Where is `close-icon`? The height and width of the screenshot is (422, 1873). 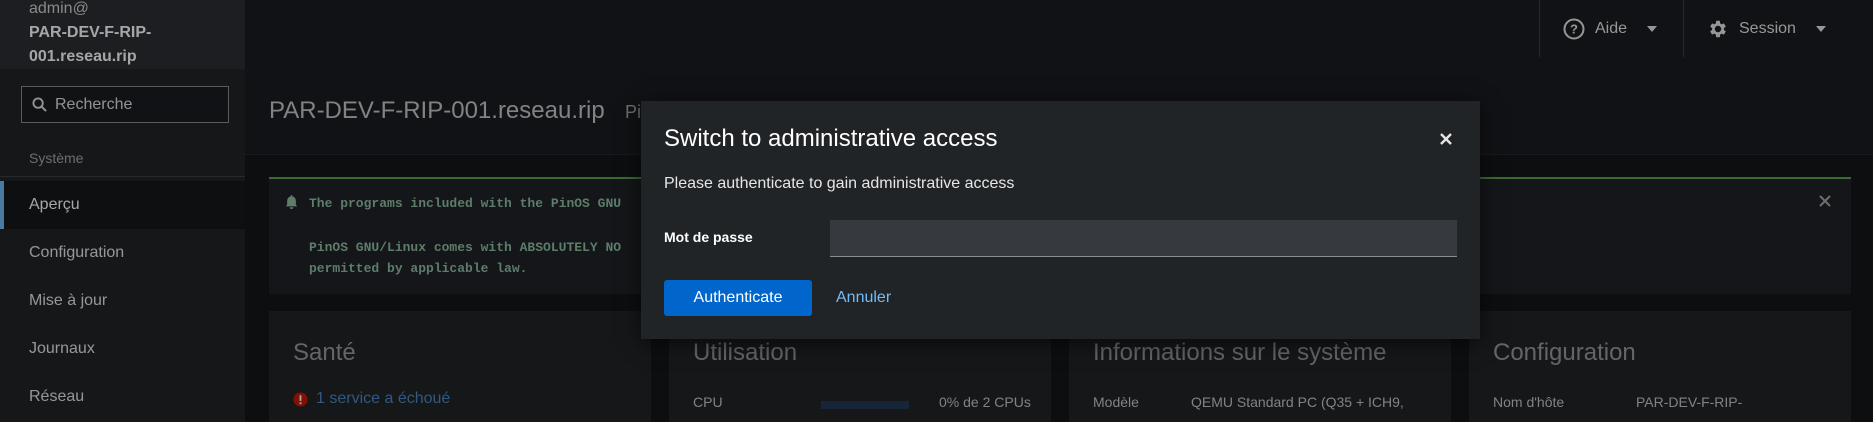 close-icon is located at coordinates (1446, 139).